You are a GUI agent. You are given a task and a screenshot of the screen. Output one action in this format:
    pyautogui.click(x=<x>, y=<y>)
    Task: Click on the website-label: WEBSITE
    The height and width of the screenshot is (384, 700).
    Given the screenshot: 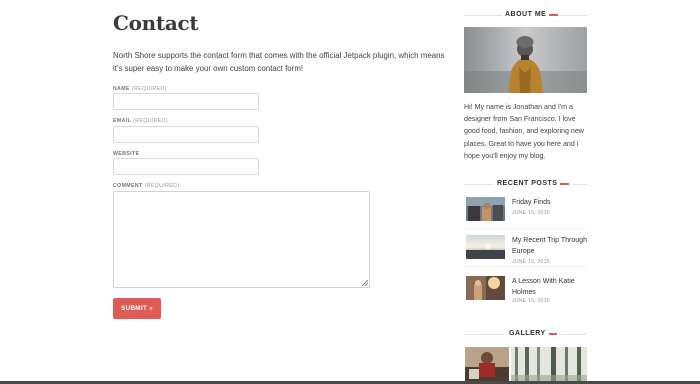 What is the action you would take?
    pyautogui.click(x=126, y=154)
    